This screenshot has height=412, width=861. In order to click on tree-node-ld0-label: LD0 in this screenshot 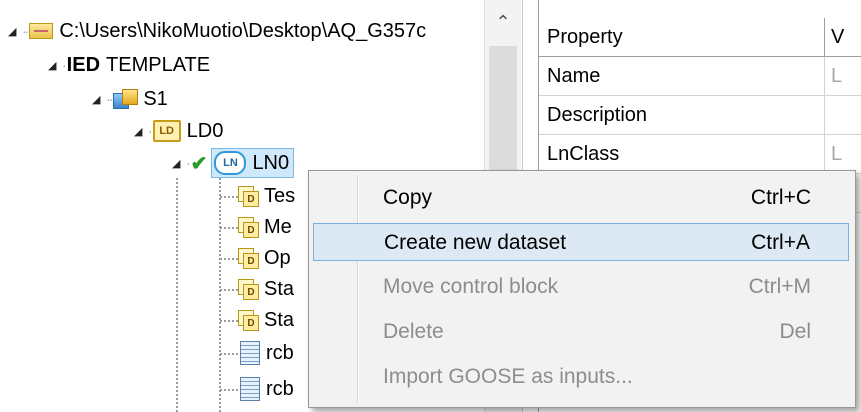, I will do `click(205, 130)`.